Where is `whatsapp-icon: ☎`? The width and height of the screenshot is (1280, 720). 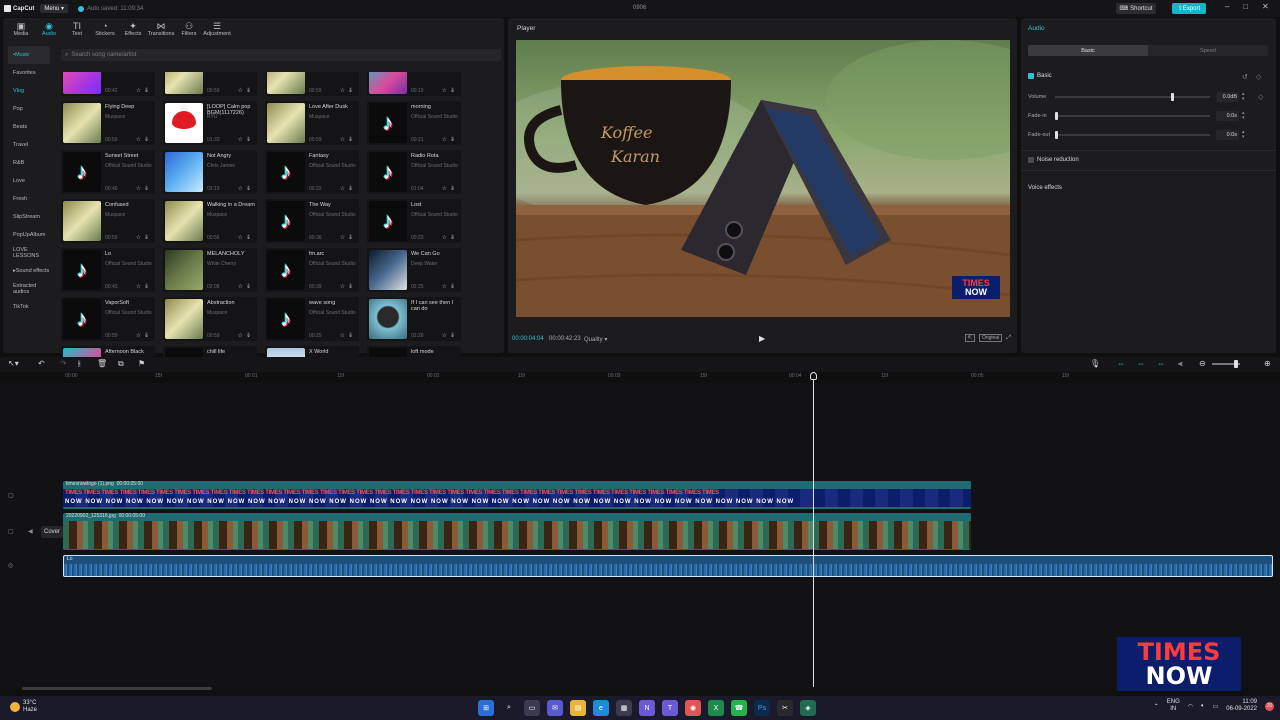 whatsapp-icon: ☎ is located at coordinates (739, 708).